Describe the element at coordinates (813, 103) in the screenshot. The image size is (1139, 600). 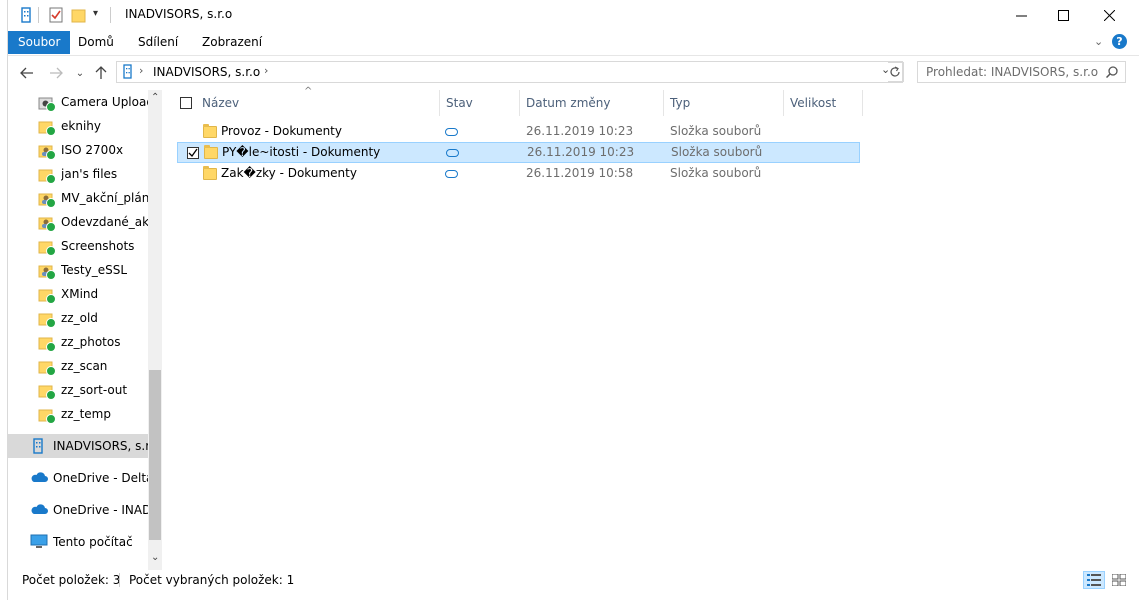
I see `column-header-size: Velikost` at that location.